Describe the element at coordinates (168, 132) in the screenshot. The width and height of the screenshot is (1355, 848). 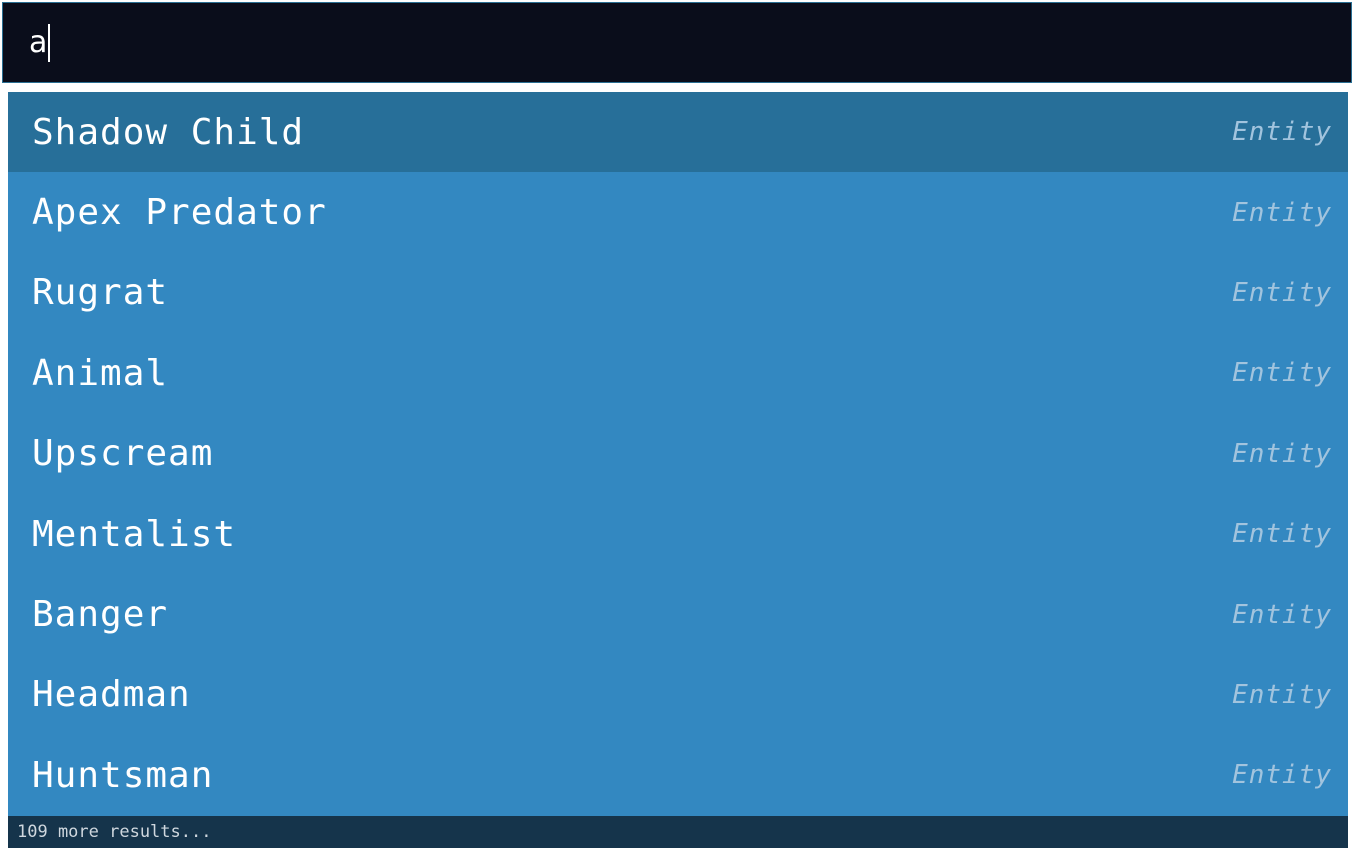
I see `result-label: Shadow Child` at that location.